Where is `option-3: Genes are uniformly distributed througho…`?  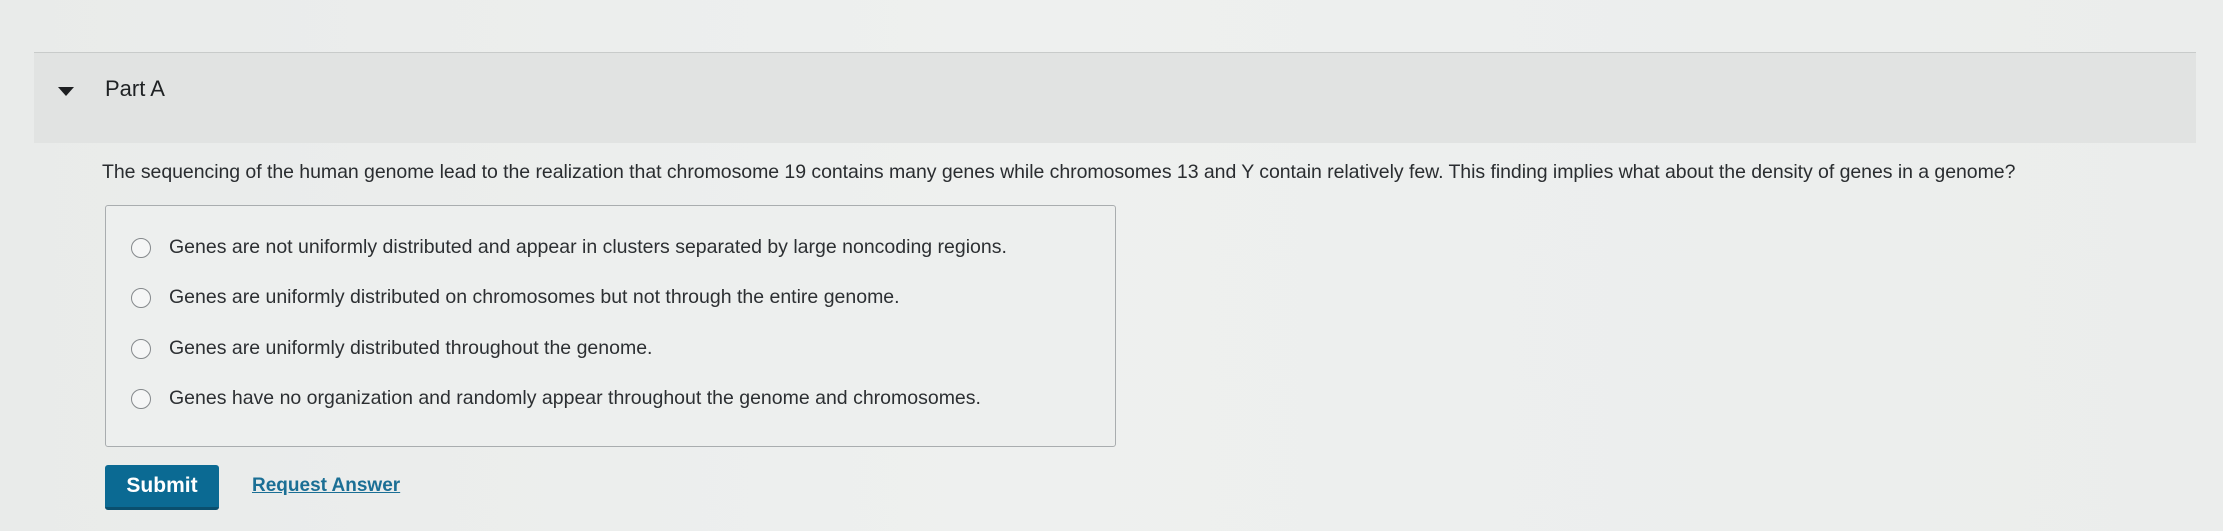 option-3: Genes are uniformly distributed througho… is located at coordinates (391, 348).